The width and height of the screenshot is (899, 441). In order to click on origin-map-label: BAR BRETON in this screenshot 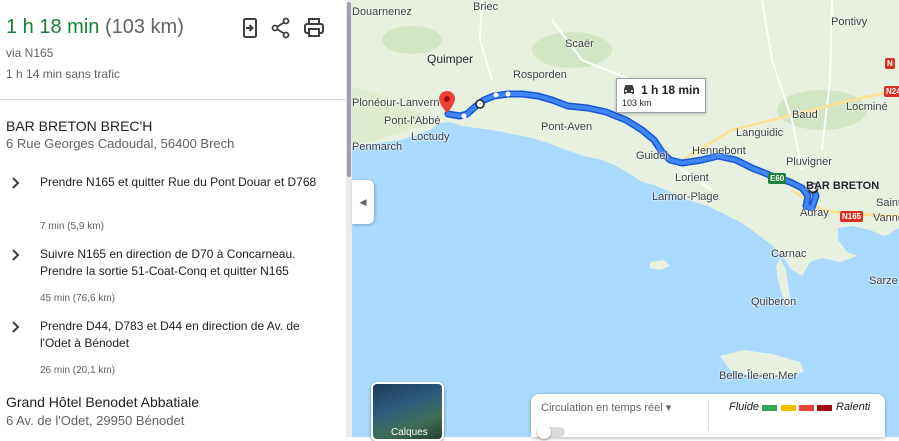, I will do `click(843, 186)`.